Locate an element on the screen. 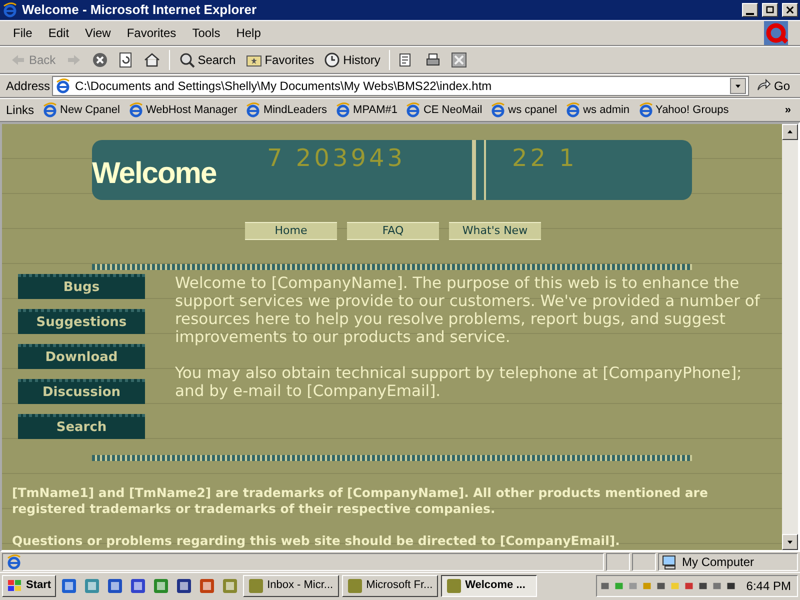 The width and height of the screenshot is (800, 600). clock: 6:44 PM is located at coordinates (768, 586).